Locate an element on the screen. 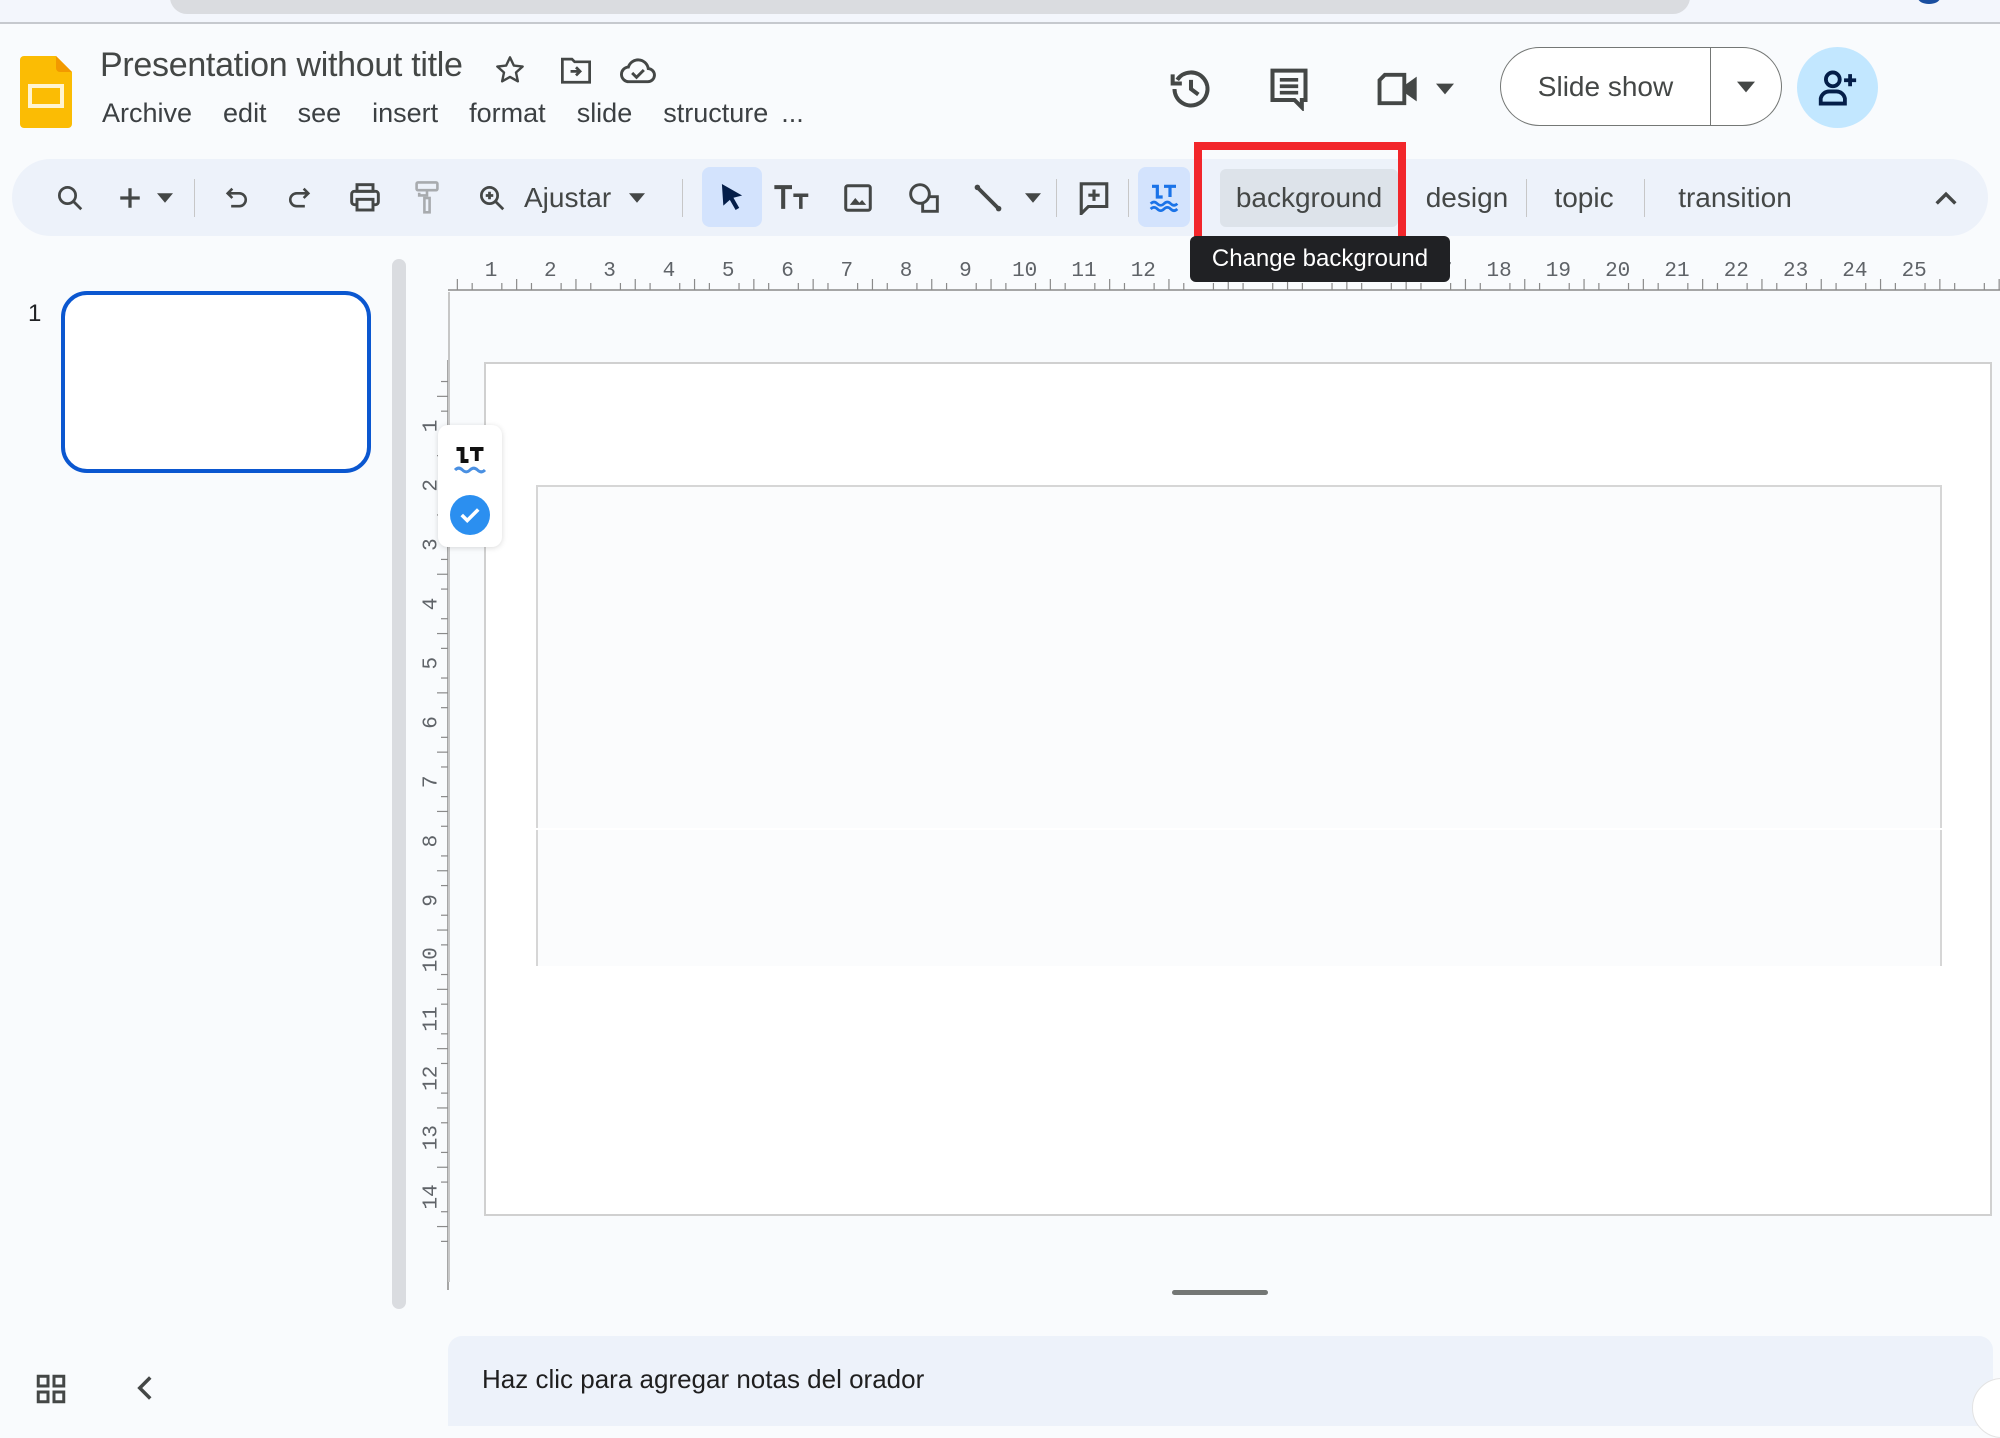 Image resolution: width=2000 pixels, height=1438 pixels. ruler-label: 2 is located at coordinates (550, 271).